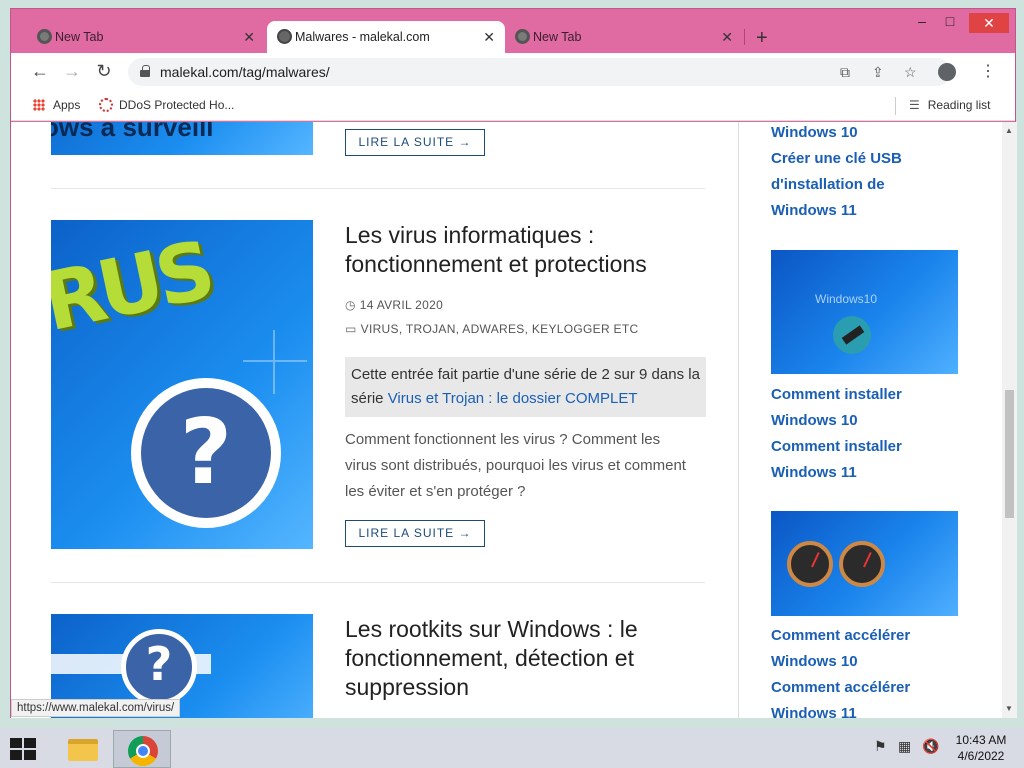  I want to click on post-date-text: 14 AVRIL 2020, so click(401, 305).